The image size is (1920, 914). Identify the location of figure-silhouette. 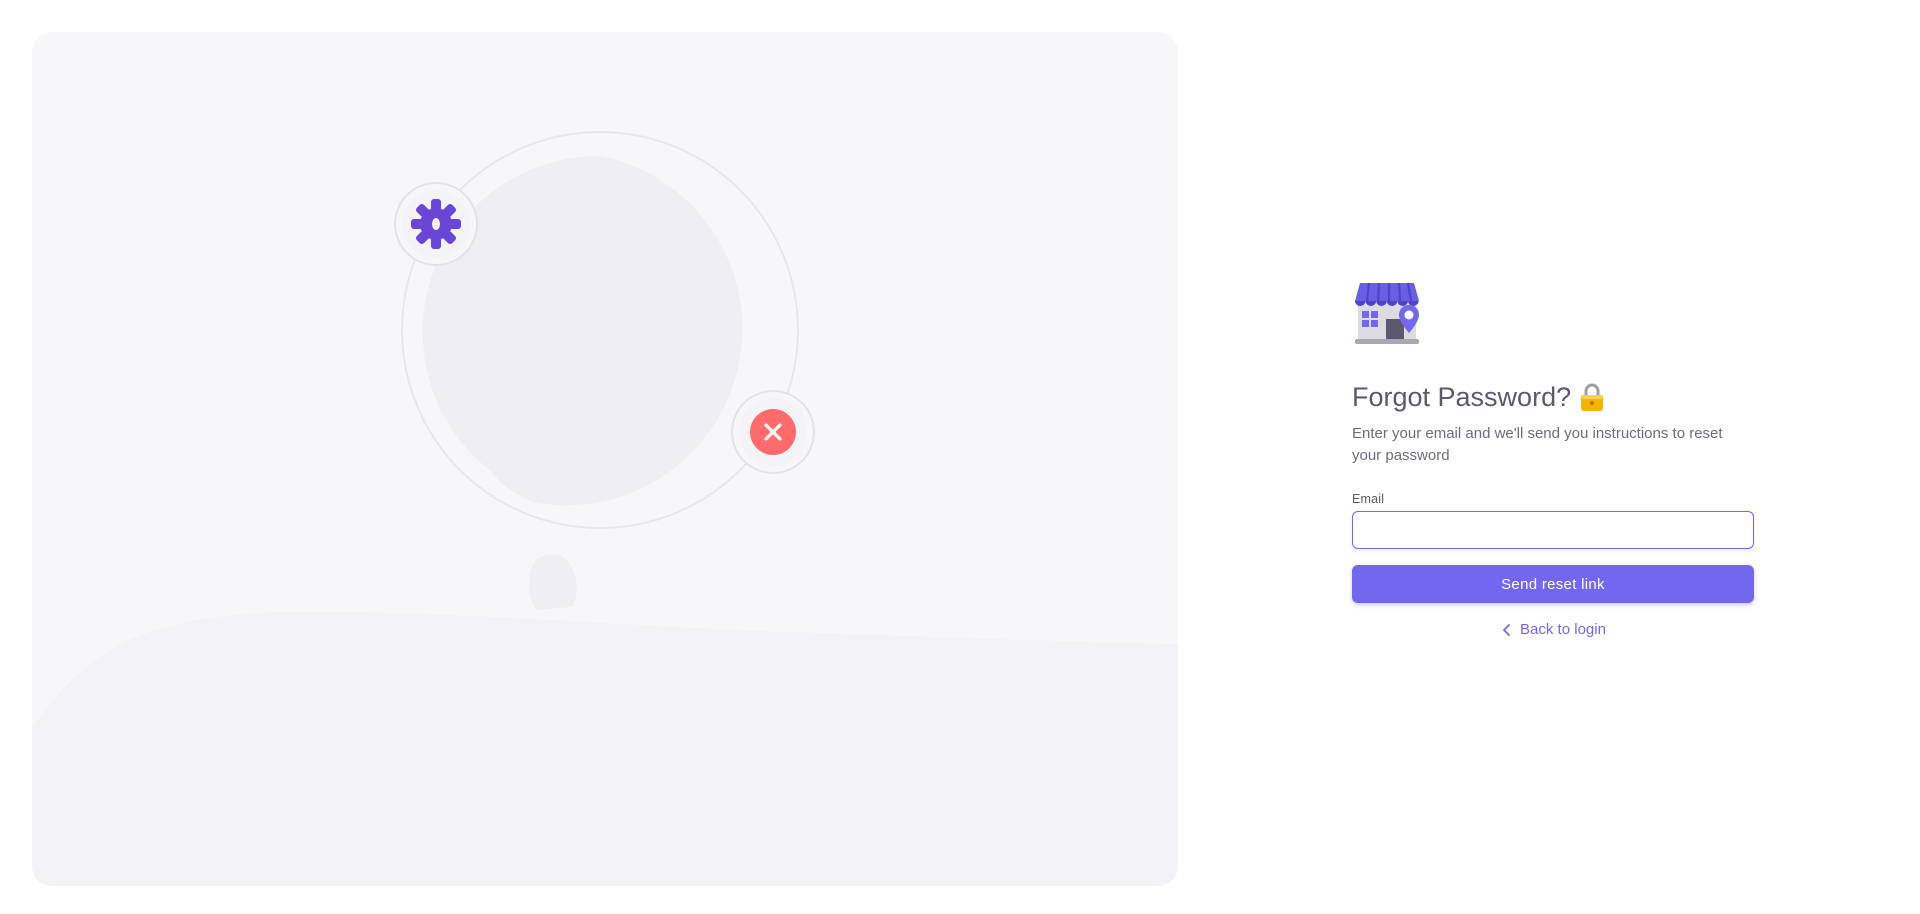
(552, 582).